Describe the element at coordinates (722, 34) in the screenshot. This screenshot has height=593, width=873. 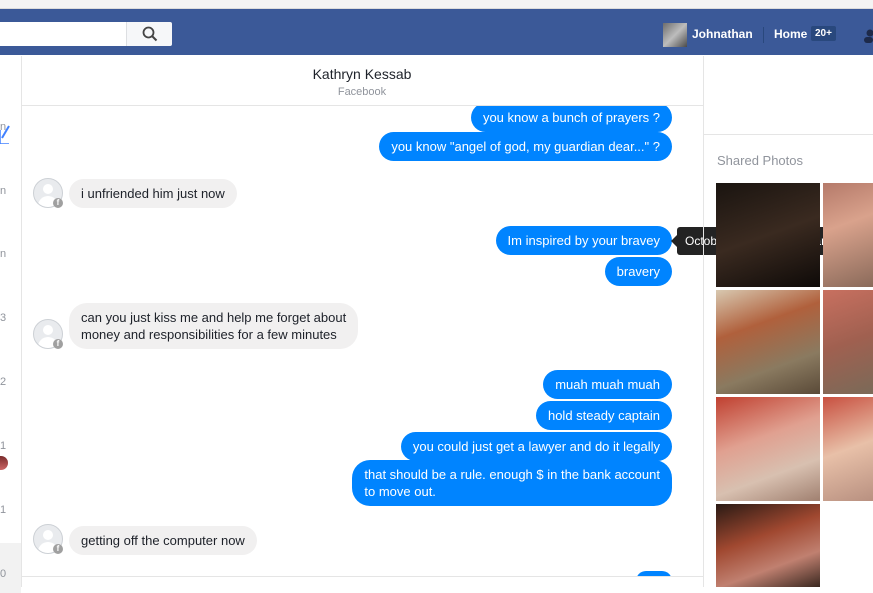
I see `profile-name-link: Johnathan` at that location.